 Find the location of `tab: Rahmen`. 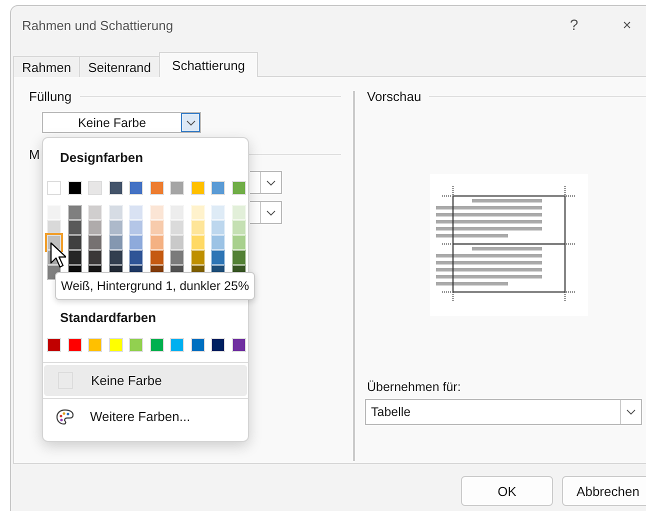

tab: Rahmen is located at coordinates (46, 66).